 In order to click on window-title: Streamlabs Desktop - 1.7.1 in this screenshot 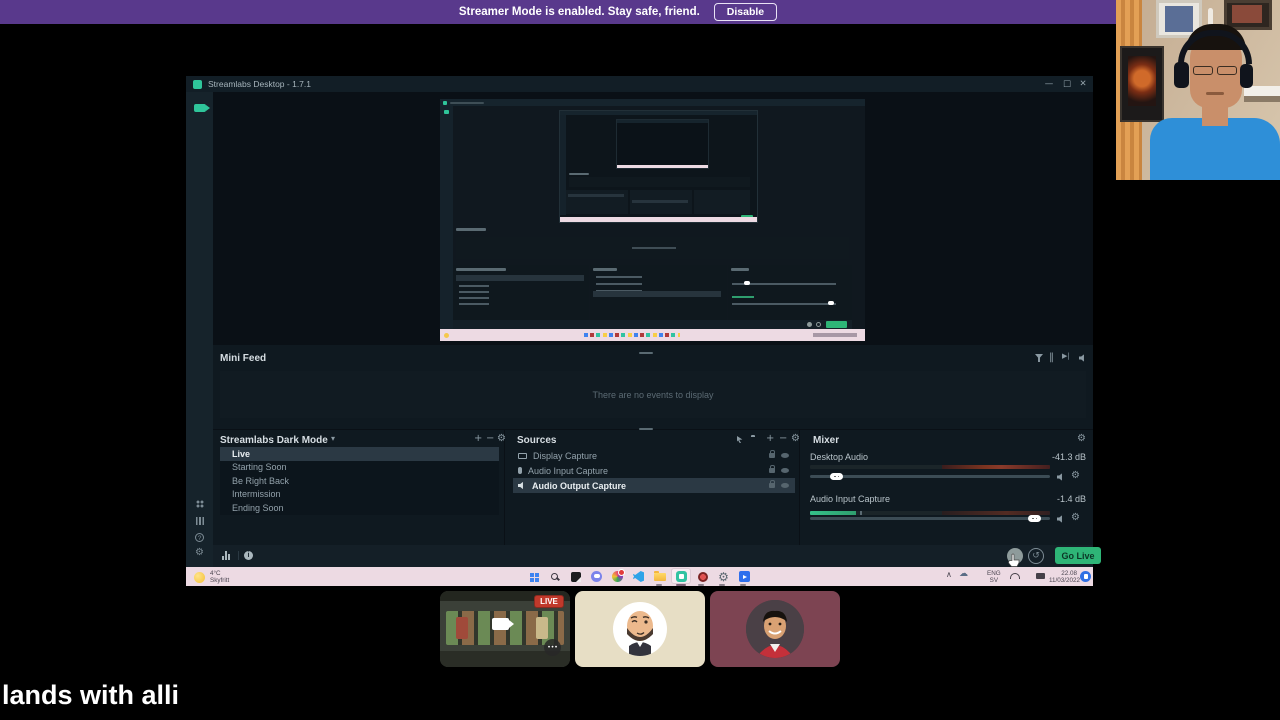, I will do `click(259, 84)`.